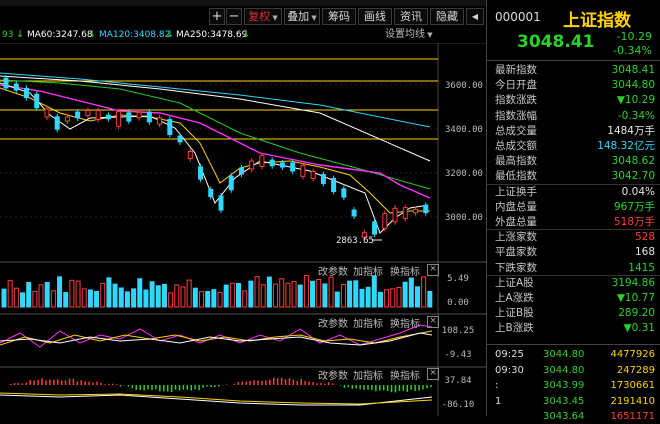  I want to click on zoom-in-button: +, so click(217, 16).